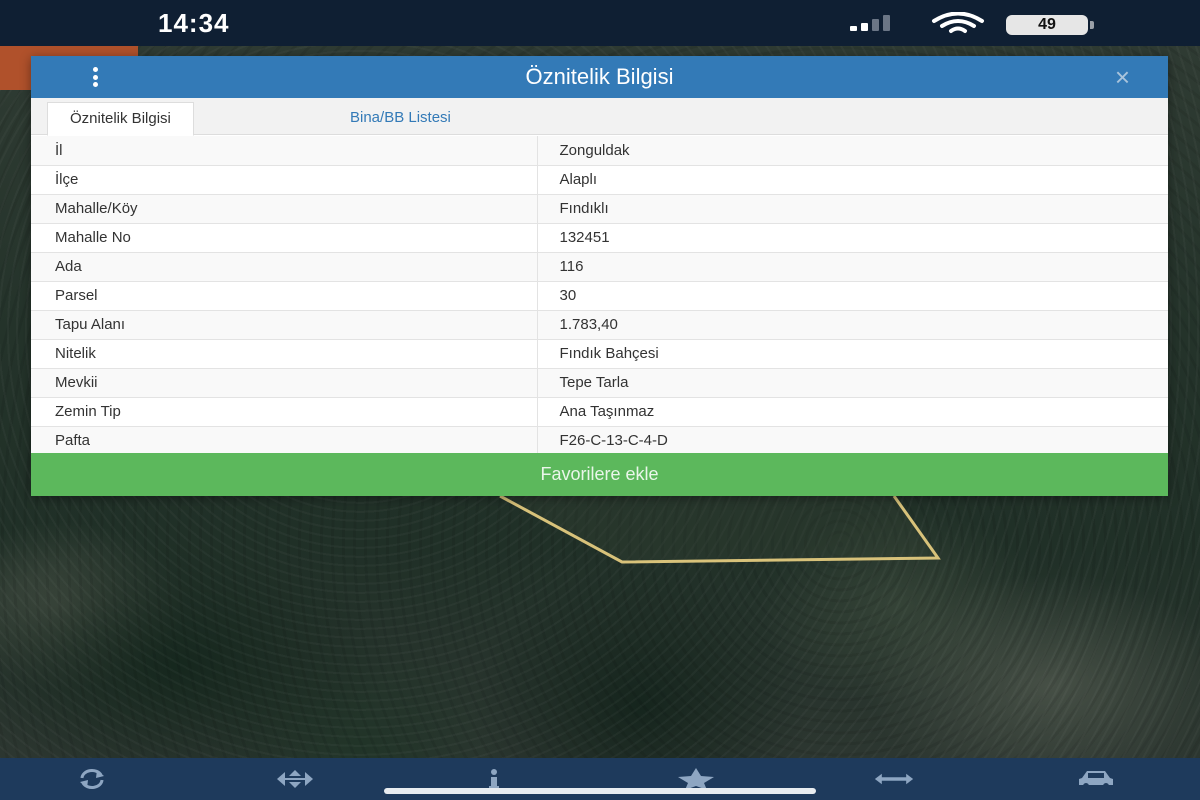  What do you see at coordinates (400, 119) in the screenshot?
I see `tab-building-list: Bina/BB Listesi` at bounding box center [400, 119].